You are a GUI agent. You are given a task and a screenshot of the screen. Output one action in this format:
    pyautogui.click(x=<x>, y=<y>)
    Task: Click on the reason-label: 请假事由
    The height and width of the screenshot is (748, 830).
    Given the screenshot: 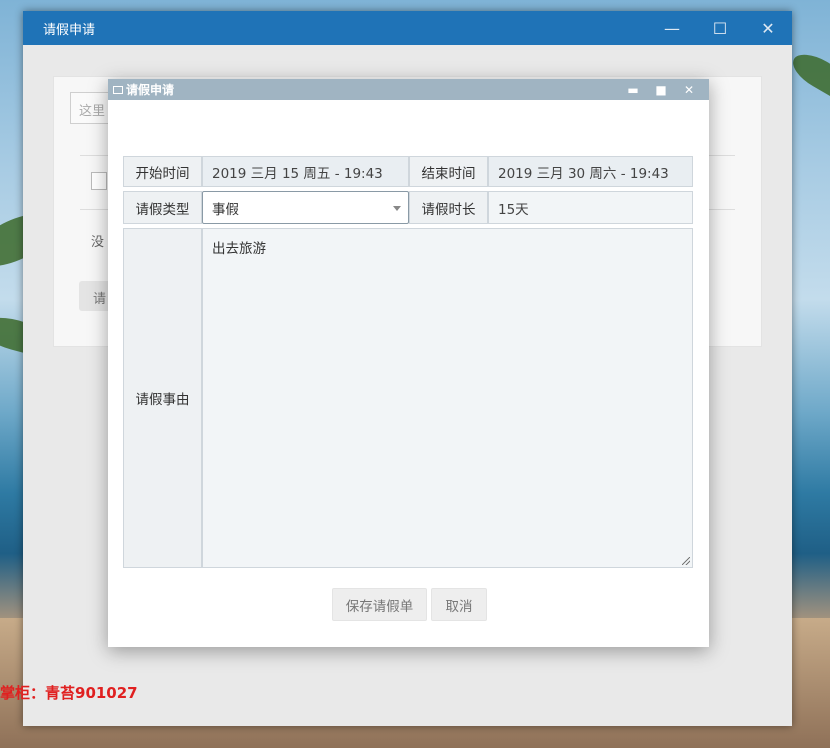 What is the action you would take?
    pyautogui.click(x=162, y=398)
    